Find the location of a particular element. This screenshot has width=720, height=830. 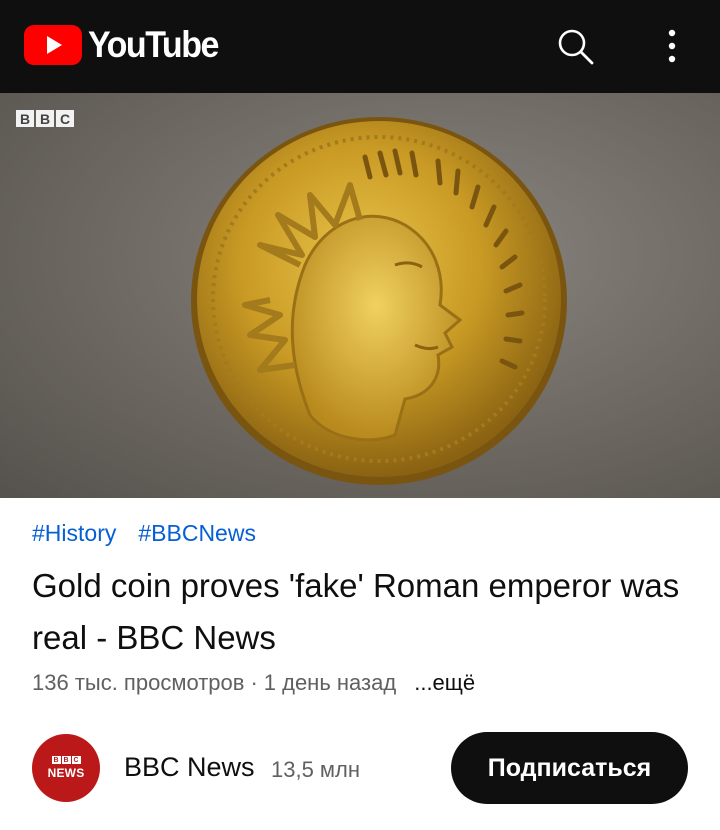

more-vert-icon is located at coordinates (672, 46).